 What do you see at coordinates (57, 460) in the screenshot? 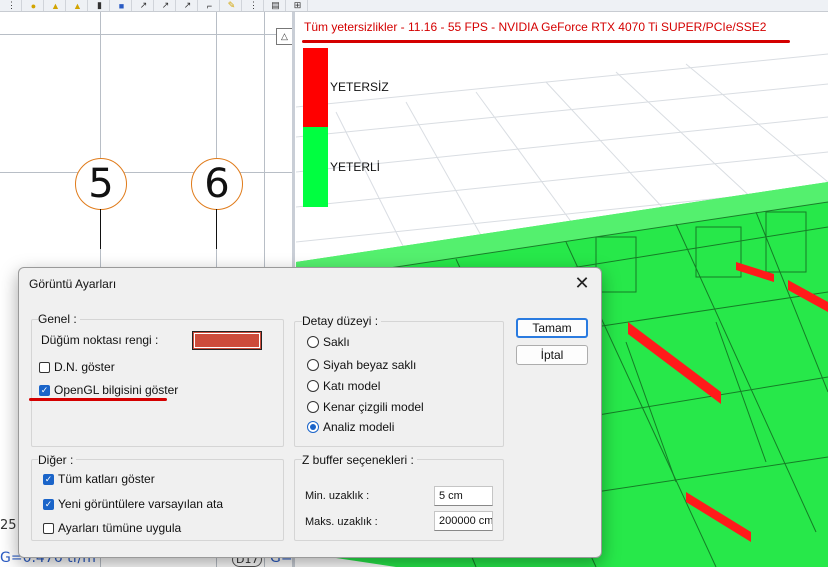
I see `other-group-title: Diğer :` at bounding box center [57, 460].